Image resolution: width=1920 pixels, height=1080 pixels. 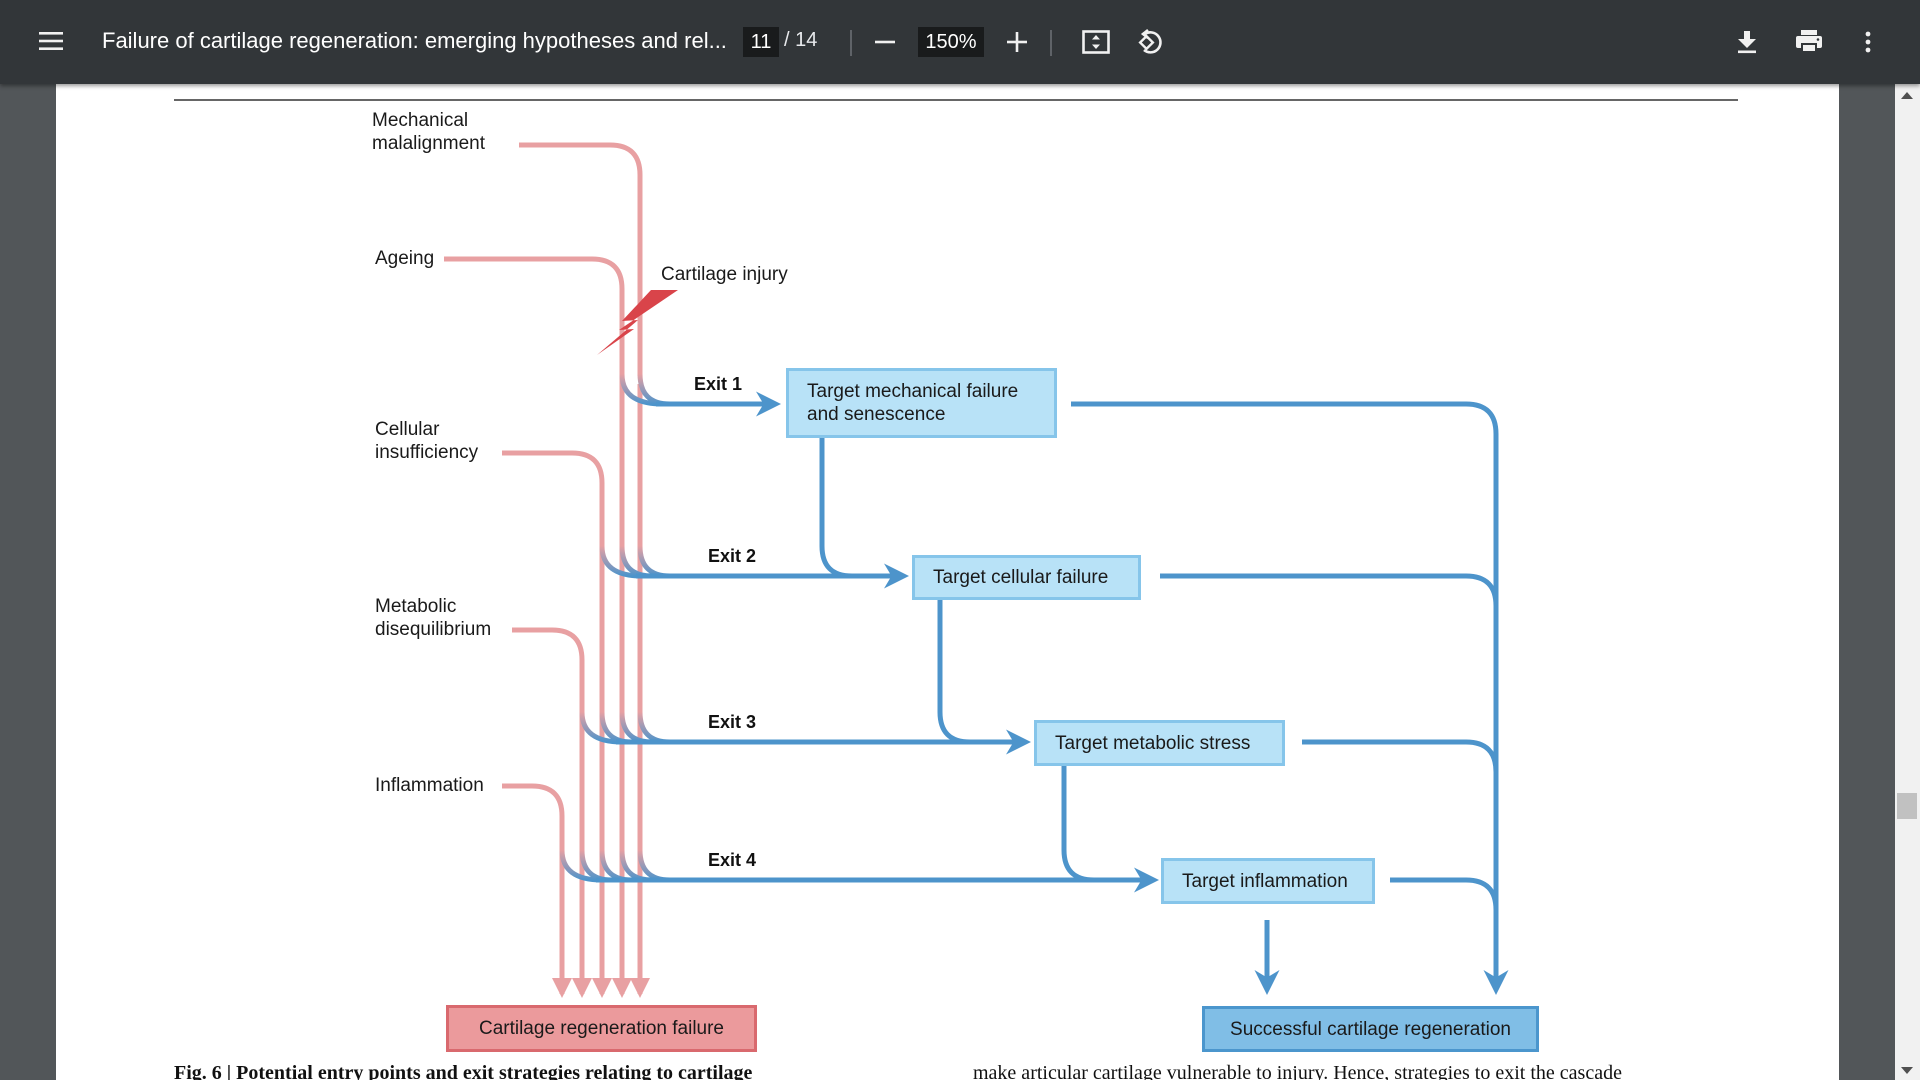 I want to click on target-box-inflammation: Target inflammation, so click(x=1268, y=881).